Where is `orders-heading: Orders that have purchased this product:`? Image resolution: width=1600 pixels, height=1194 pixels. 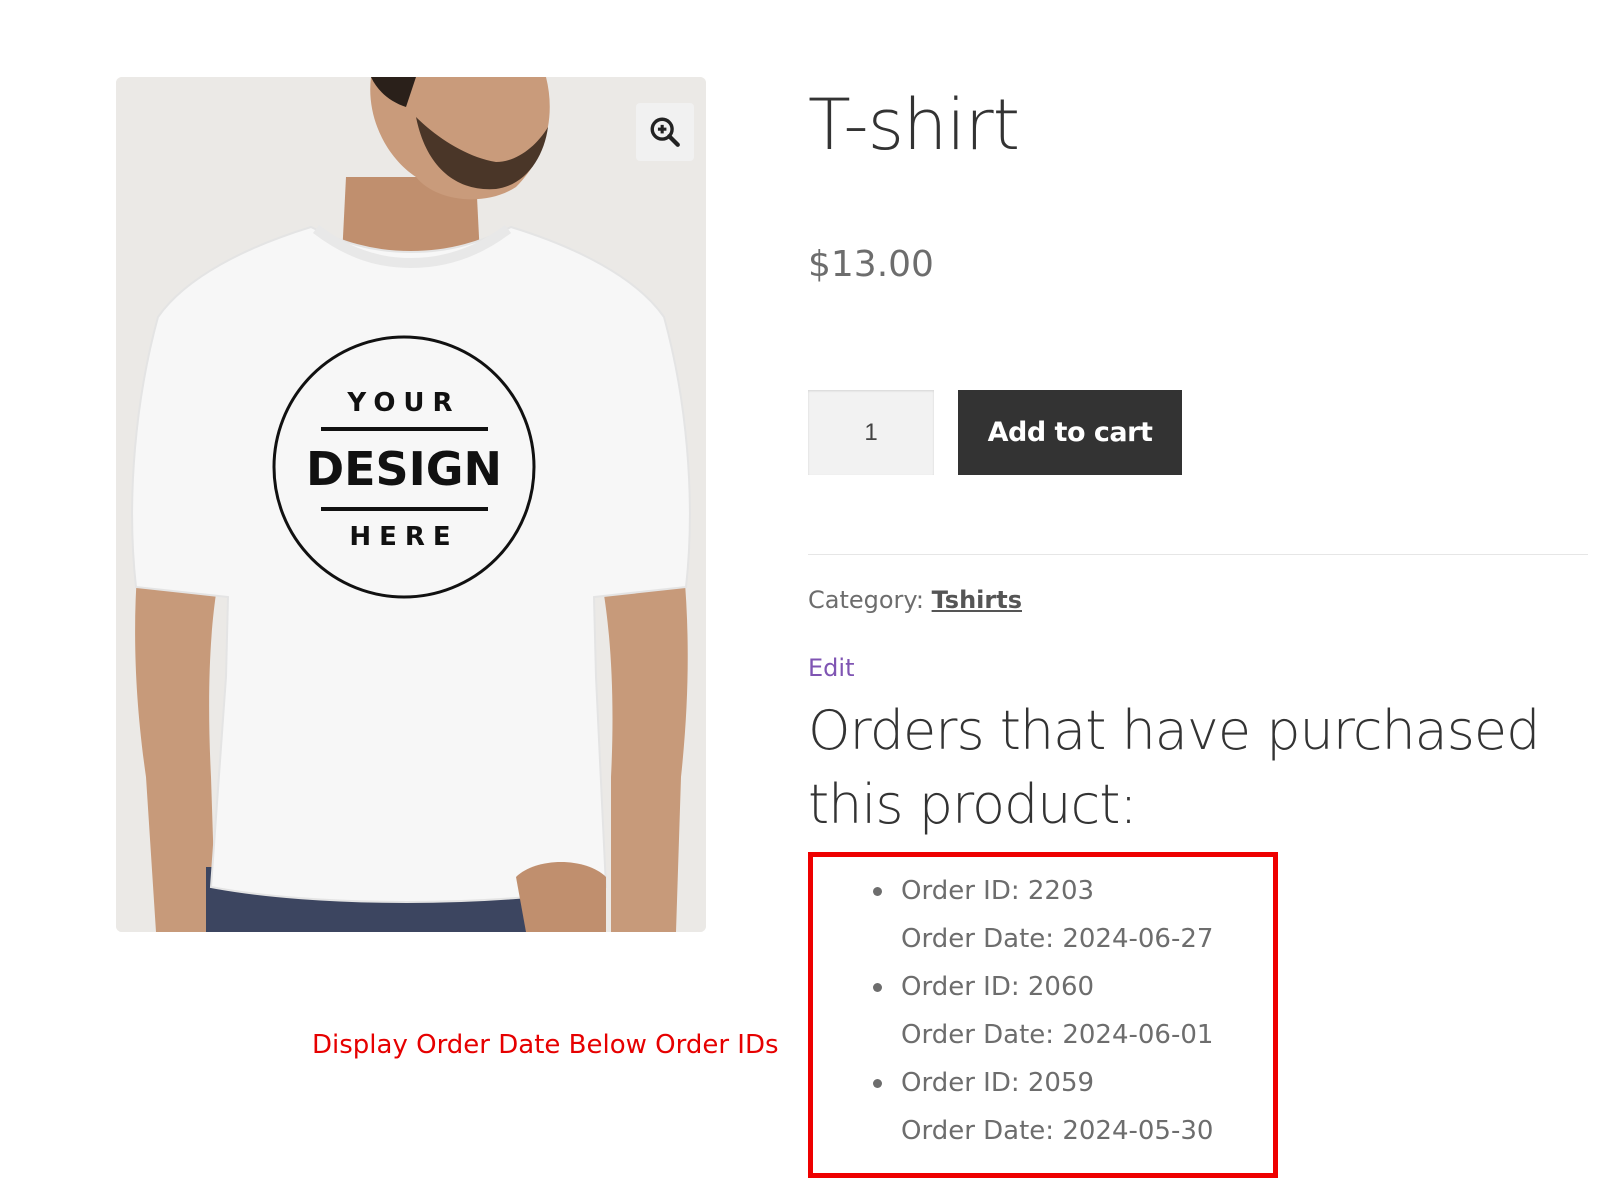 orders-heading: Orders that have purchased this product: is located at coordinates (1174, 767).